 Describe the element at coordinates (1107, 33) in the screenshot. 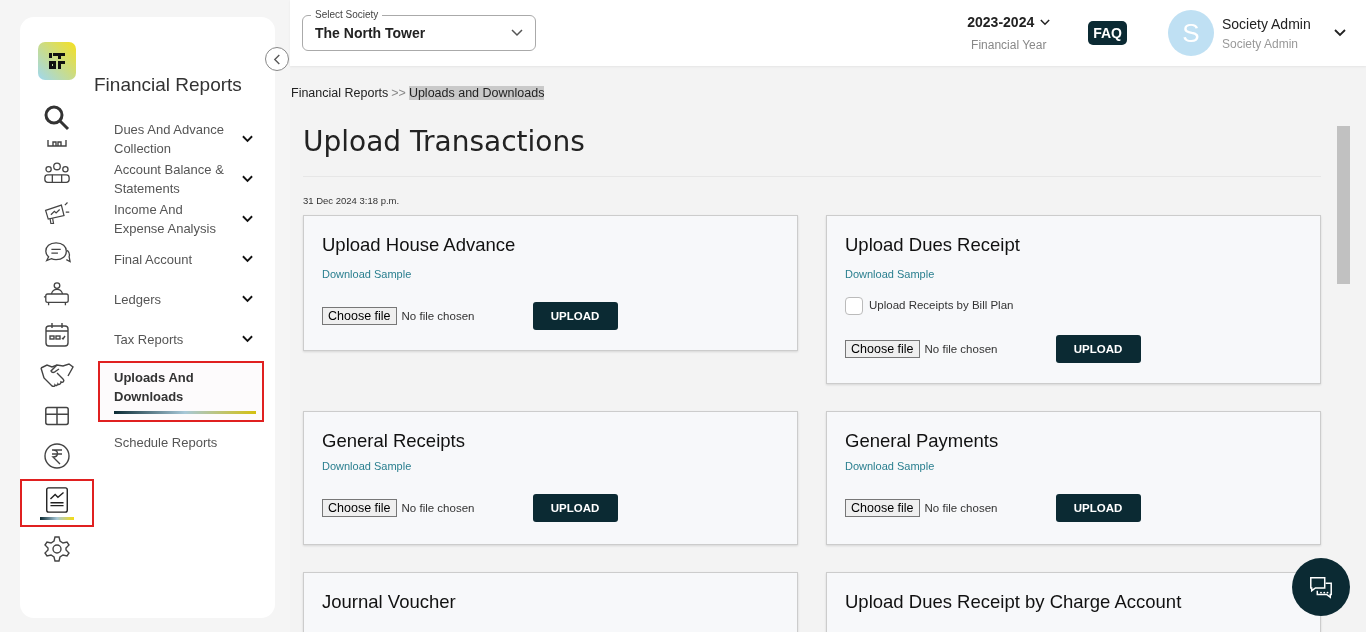

I see `faq-button: FAQ` at that location.